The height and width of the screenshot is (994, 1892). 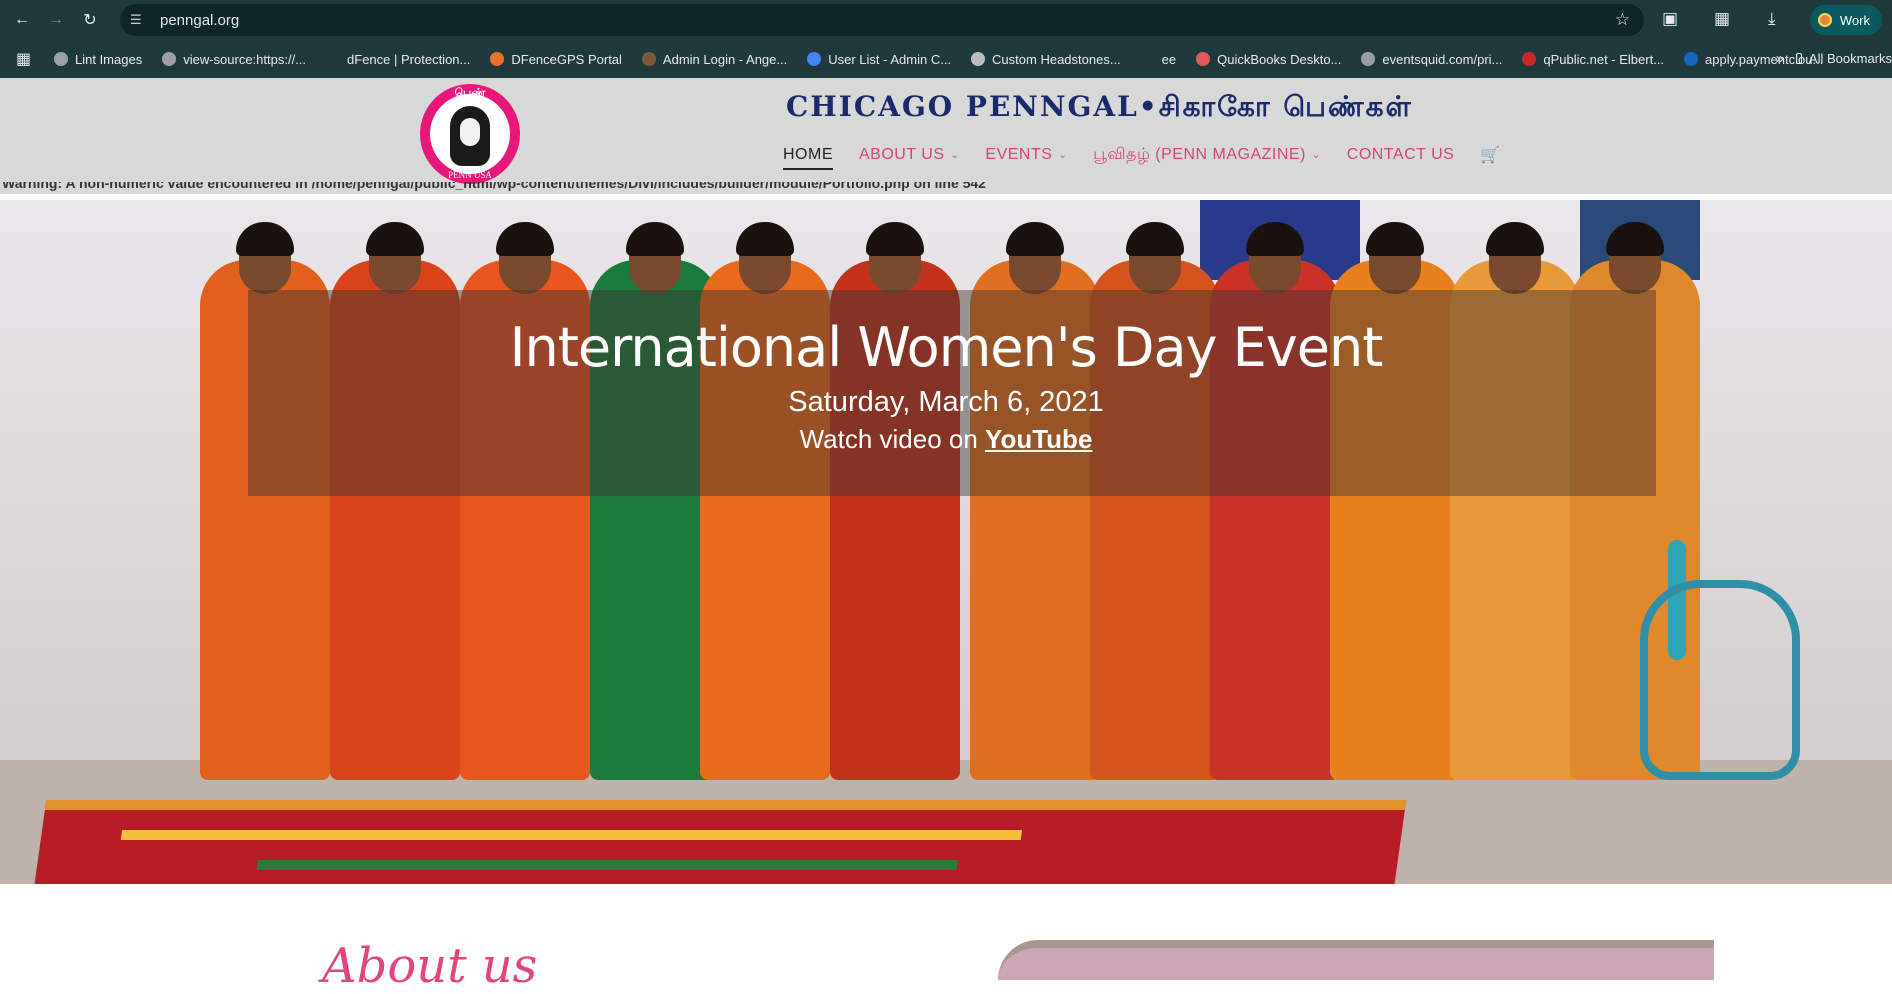 What do you see at coordinates (28, 59) in the screenshot?
I see `apps-grid-icon: ▦` at bounding box center [28, 59].